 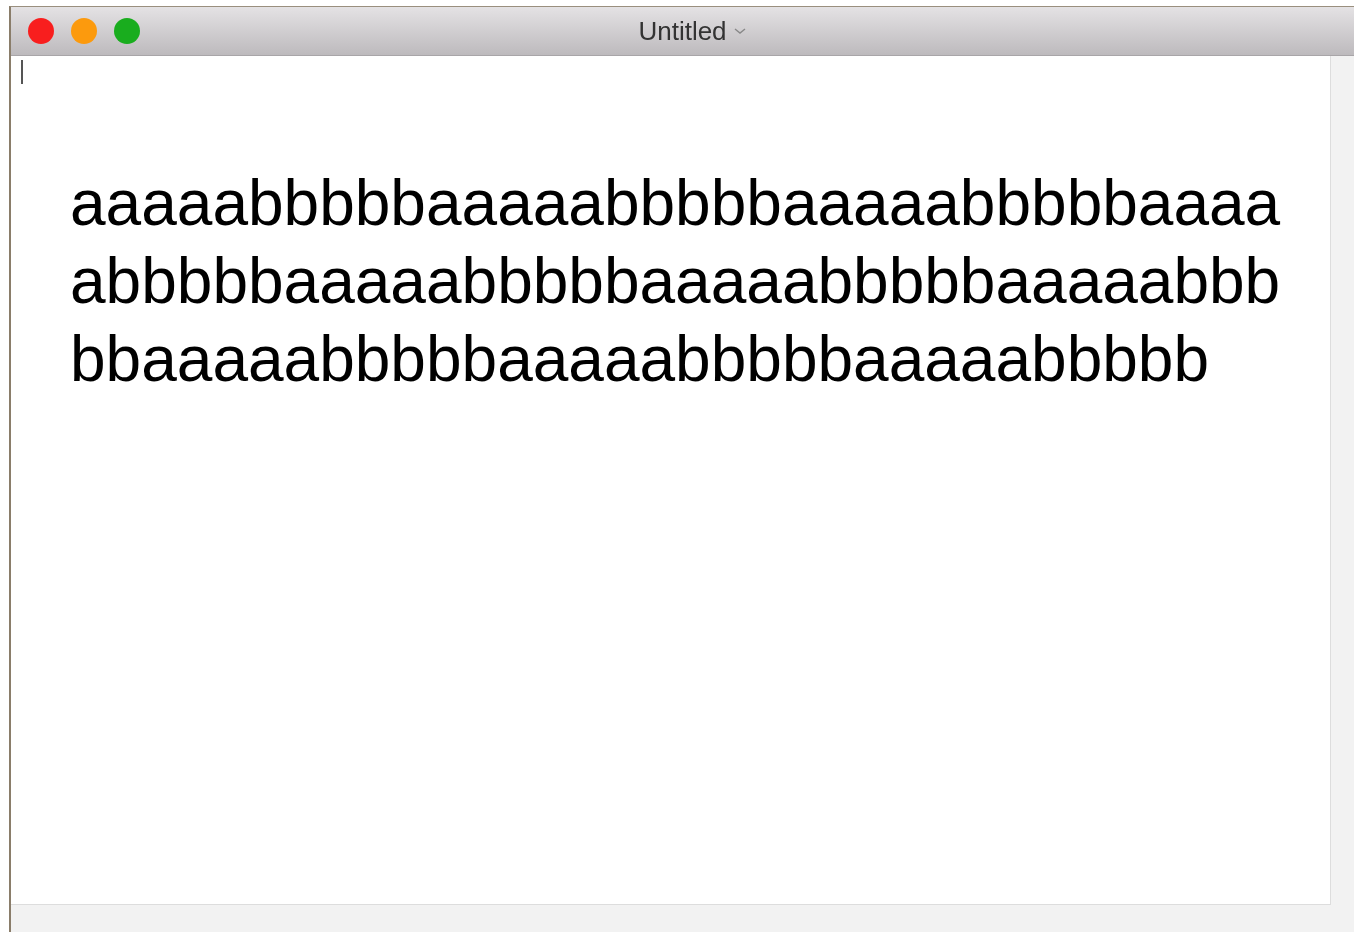 What do you see at coordinates (22, 72) in the screenshot?
I see `text-cursor` at bounding box center [22, 72].